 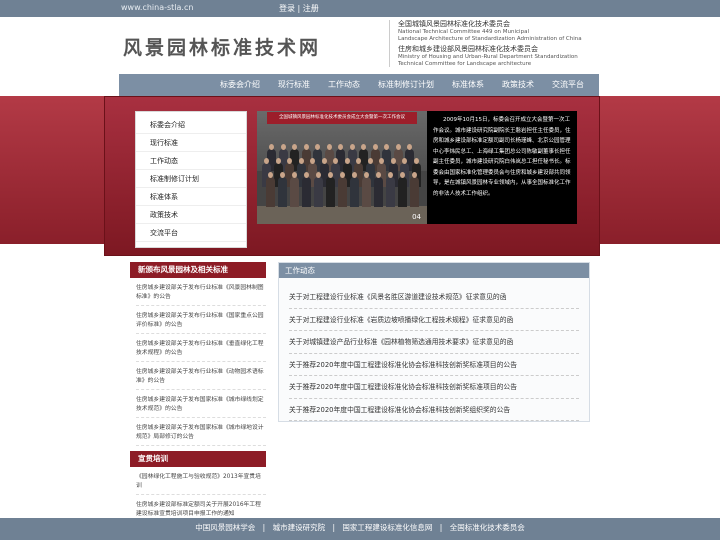 I want to click on nav-item-committee-intro: 标委会介绍, so click(x=240, y=85).